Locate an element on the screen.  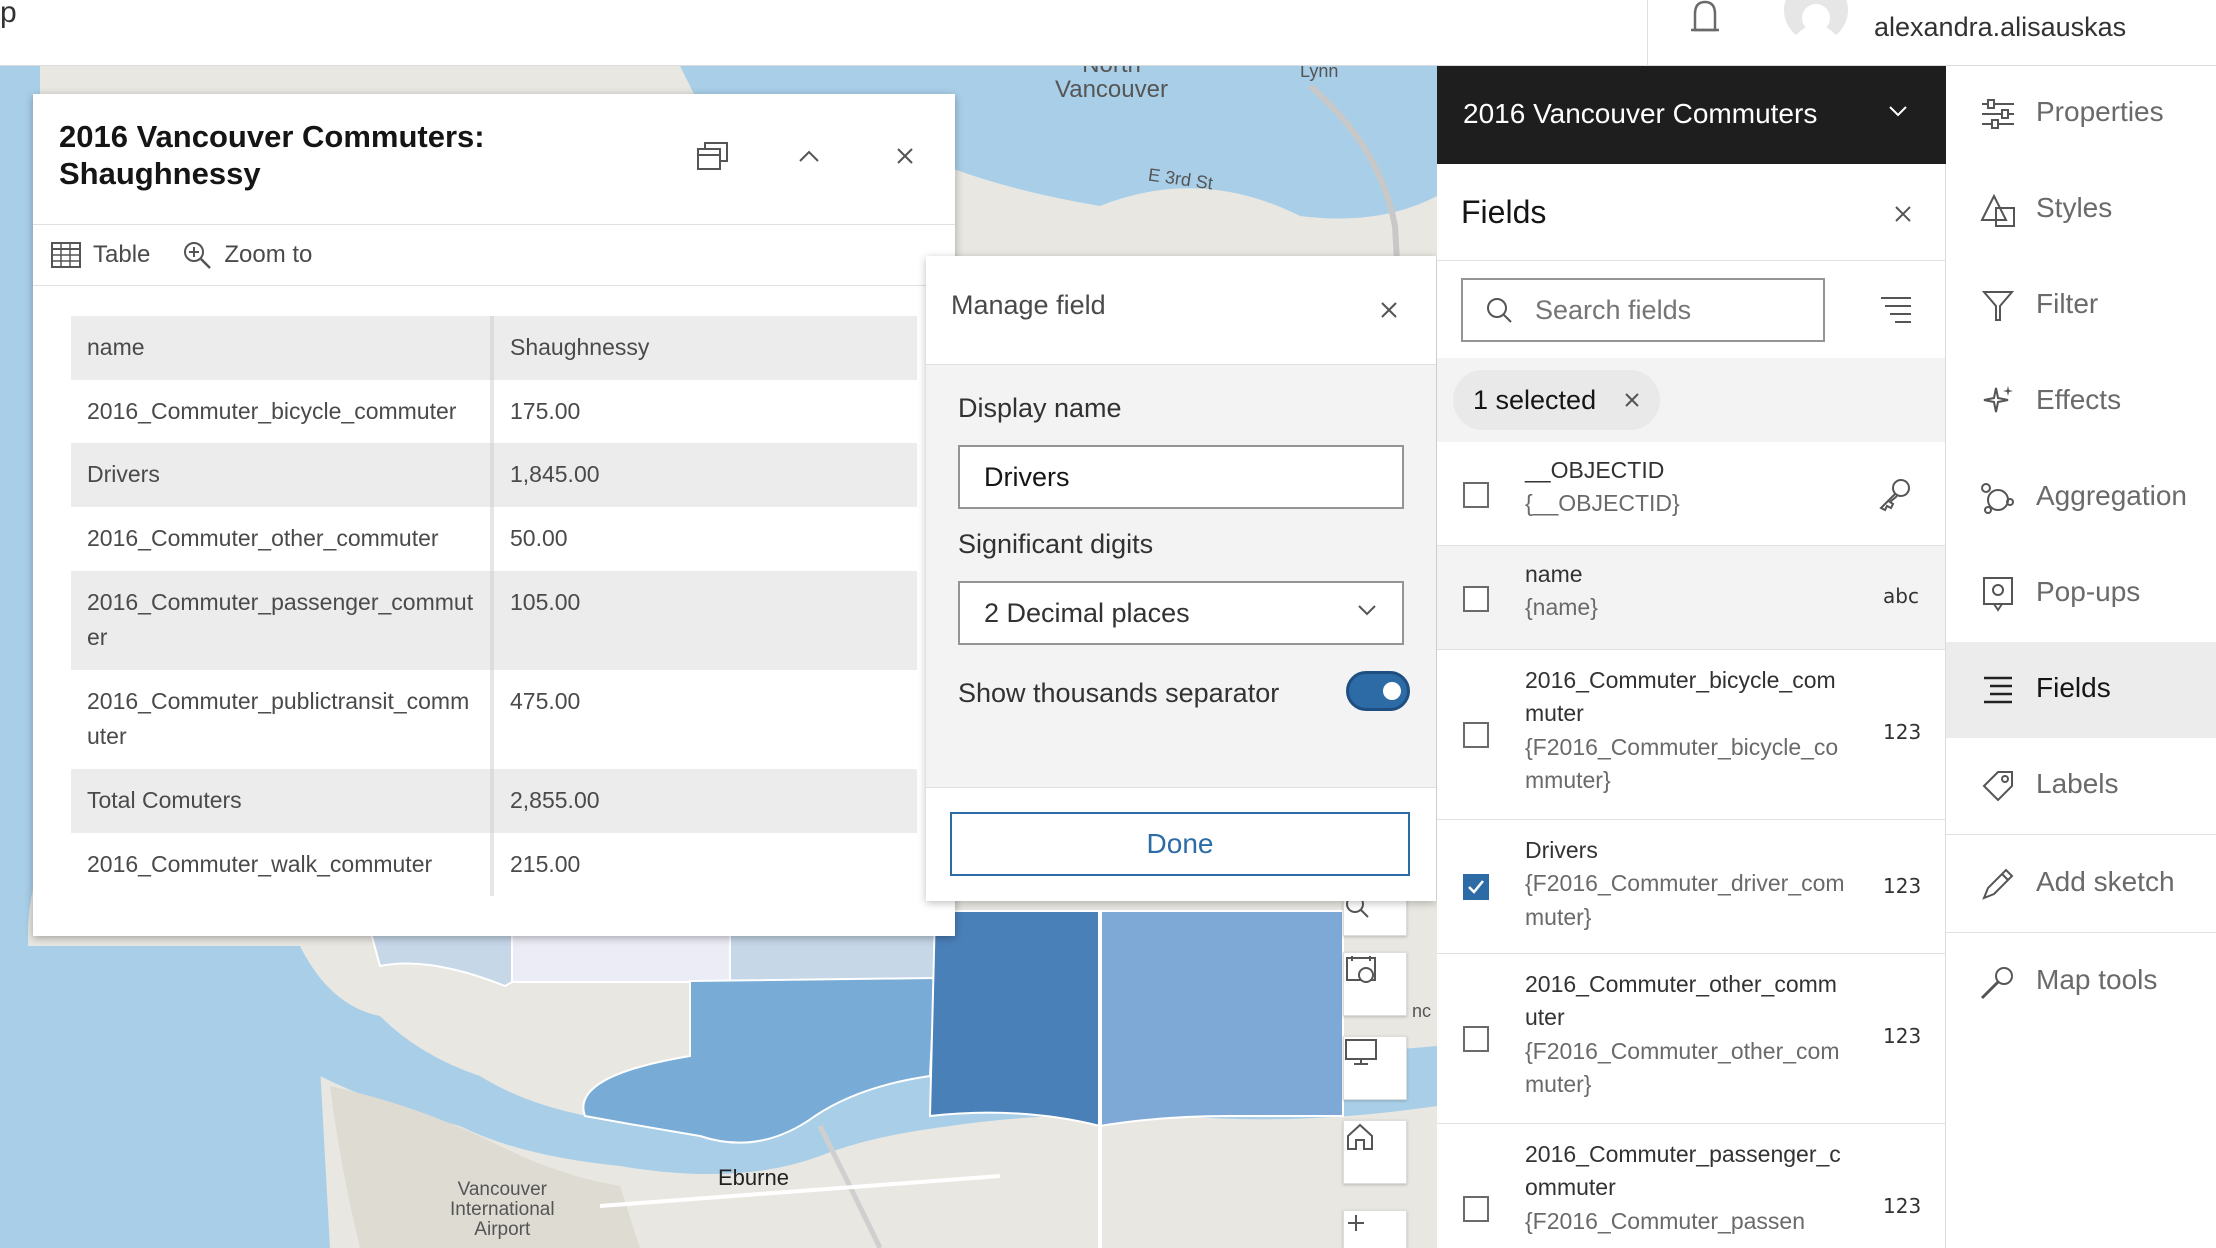
table-action: Table is located at coordinates (100, 255).